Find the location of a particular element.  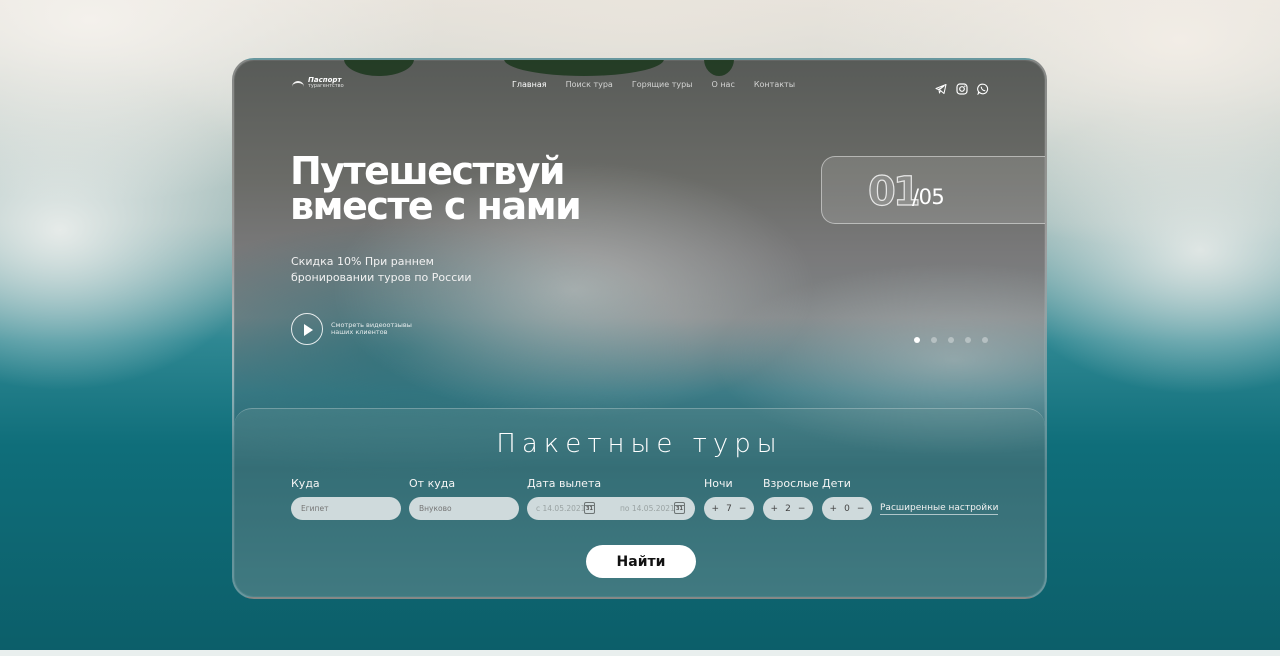

logo: Паспорт турагентство is located at coordinates (318, 83).